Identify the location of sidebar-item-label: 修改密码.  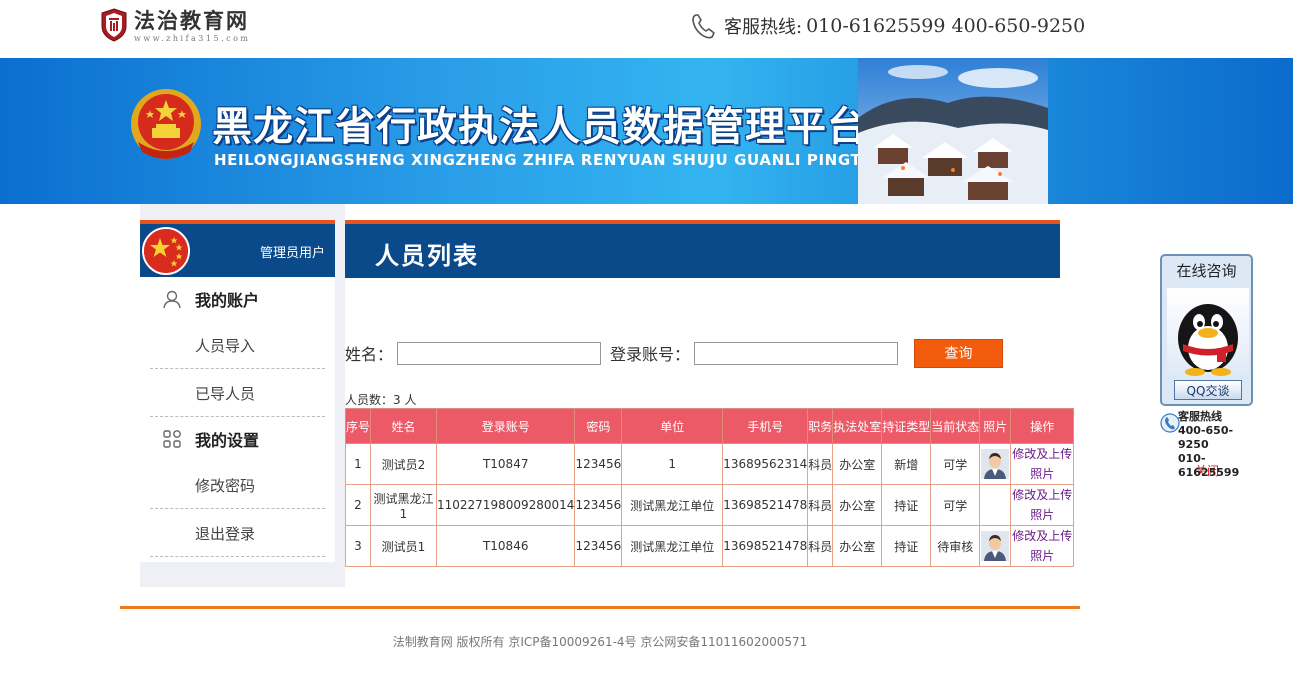
(225, 485).